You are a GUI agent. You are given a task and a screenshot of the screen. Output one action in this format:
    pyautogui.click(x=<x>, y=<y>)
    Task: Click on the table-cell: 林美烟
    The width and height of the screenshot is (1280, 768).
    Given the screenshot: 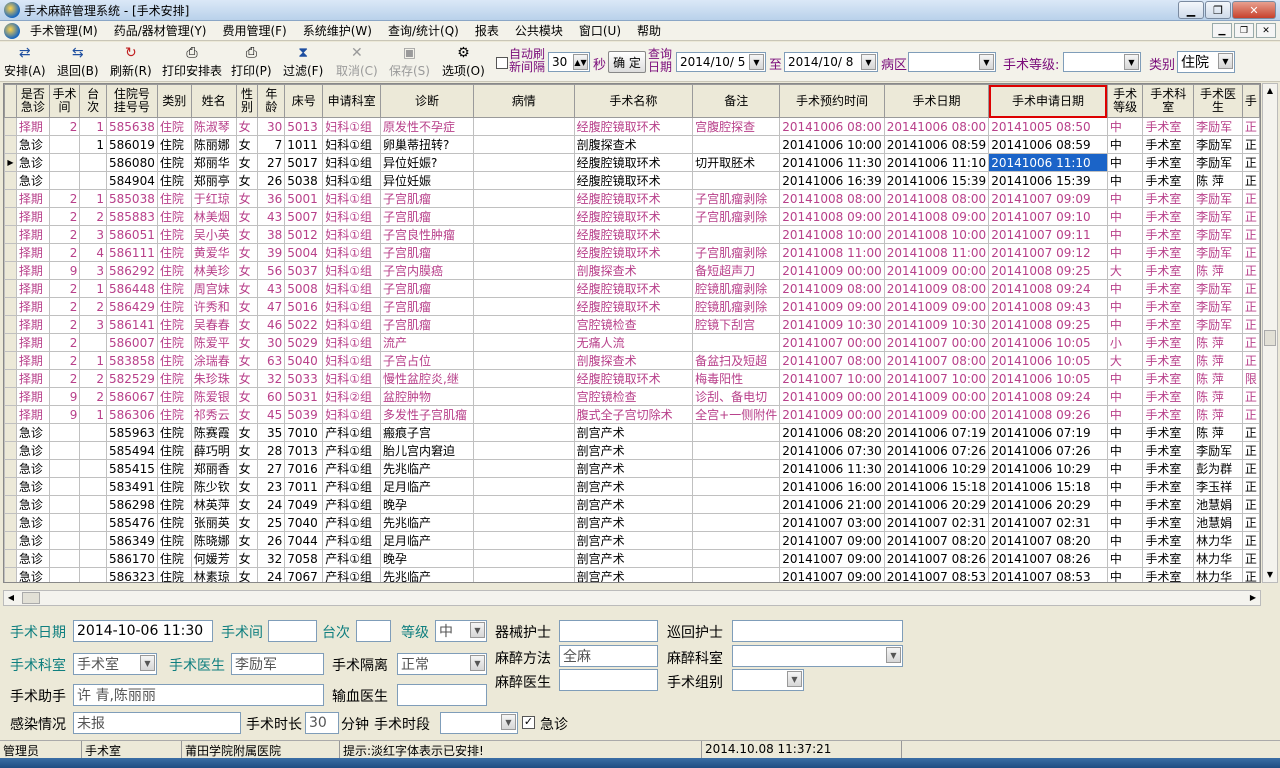 What is the action you would take?
    pyautogui.click(x=213, y=216)
    